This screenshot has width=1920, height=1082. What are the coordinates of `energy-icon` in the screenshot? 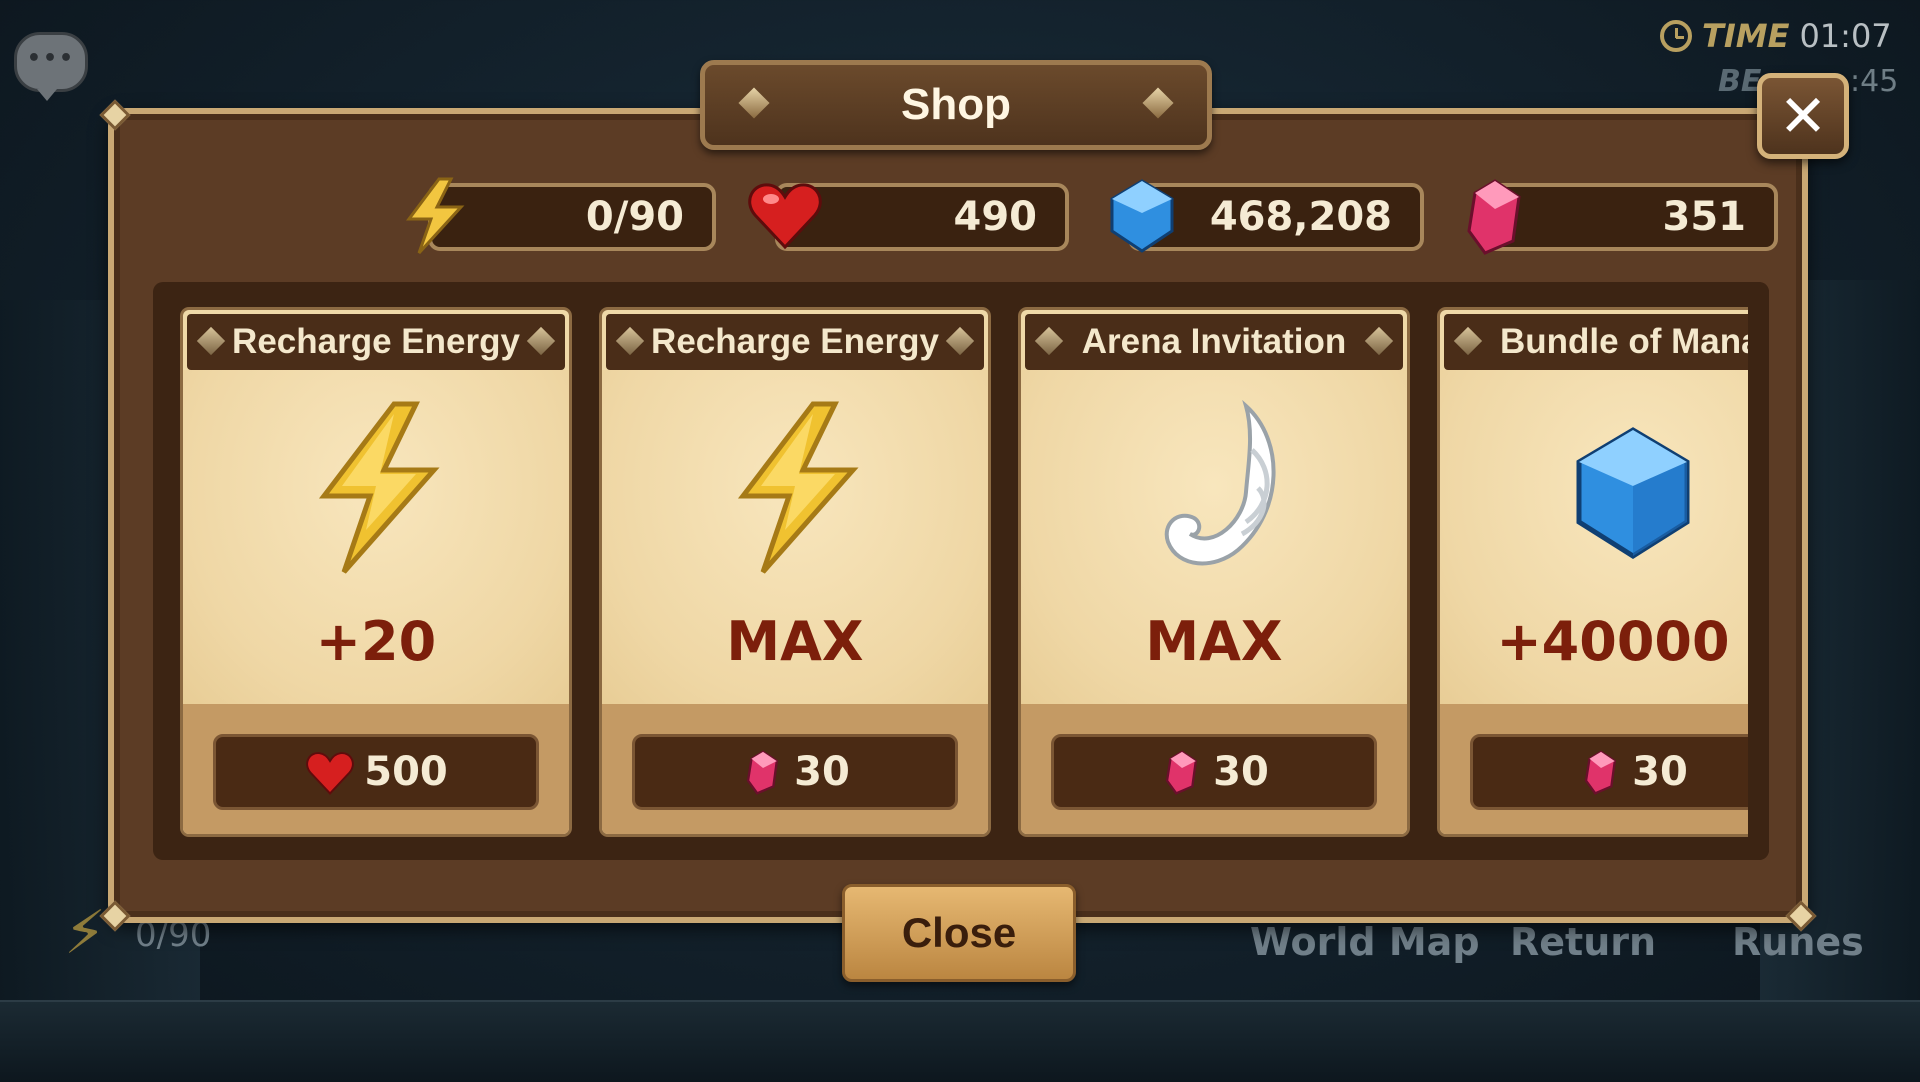 It's located at (435, 216).